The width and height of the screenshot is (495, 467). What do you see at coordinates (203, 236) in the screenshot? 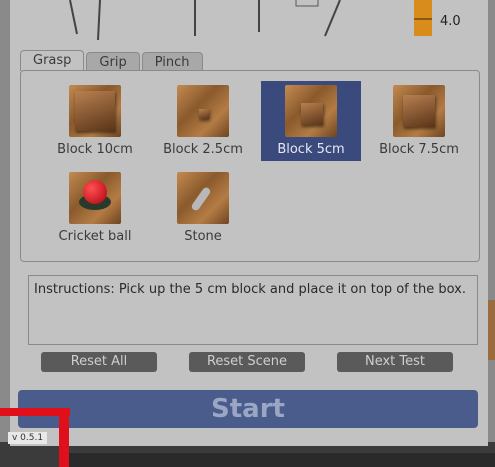
I see `object-label: Stone` at bounding box center [203, 236].